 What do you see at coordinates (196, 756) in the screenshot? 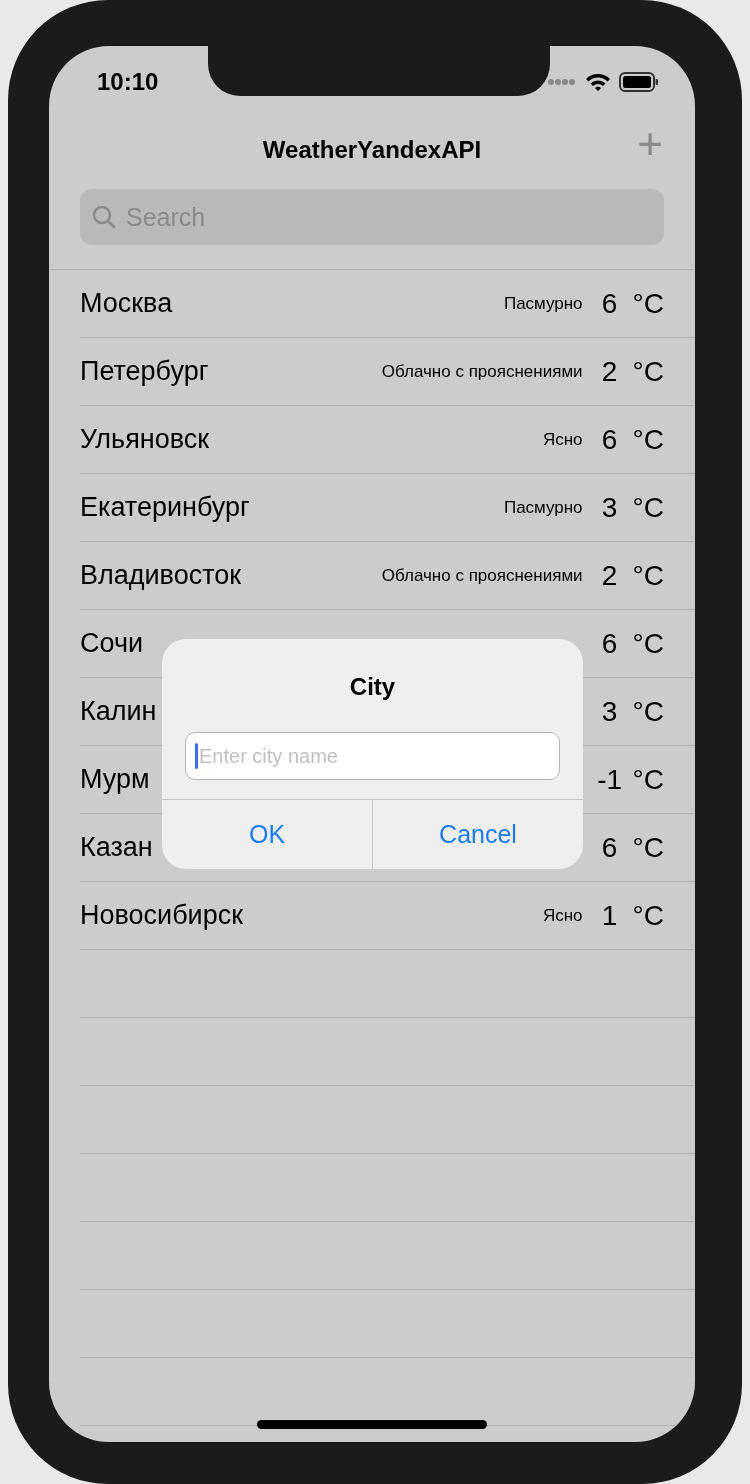
I see `text-cursor` at bounding box center [196, 756].